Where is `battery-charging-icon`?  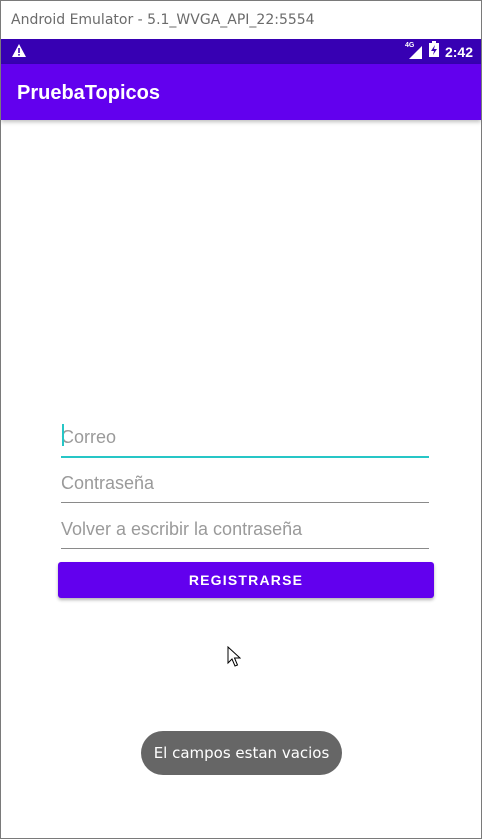
battery-charging-icon is located at coordinates (433, 51).